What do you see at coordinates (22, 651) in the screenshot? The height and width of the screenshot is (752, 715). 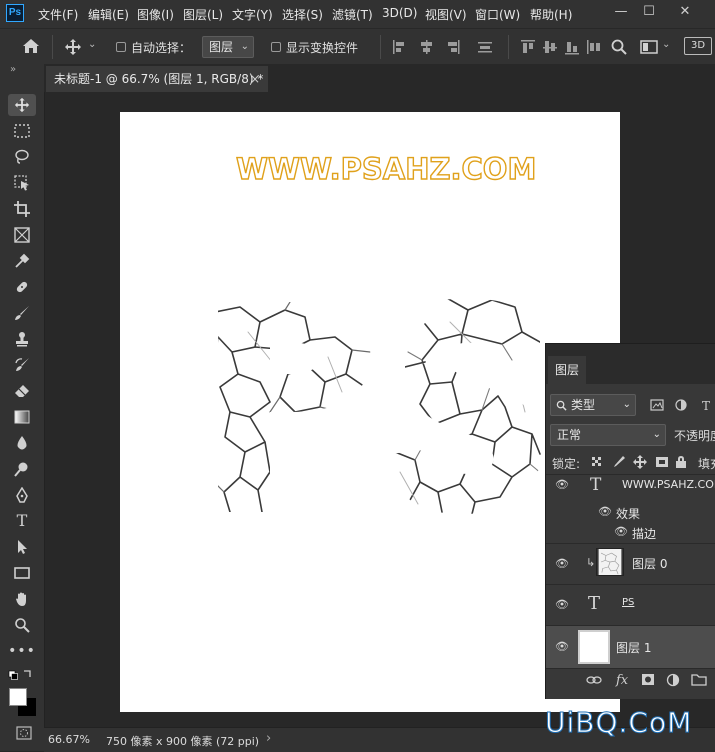 I see `more-tools: •••` at bounding box center [22, 651].